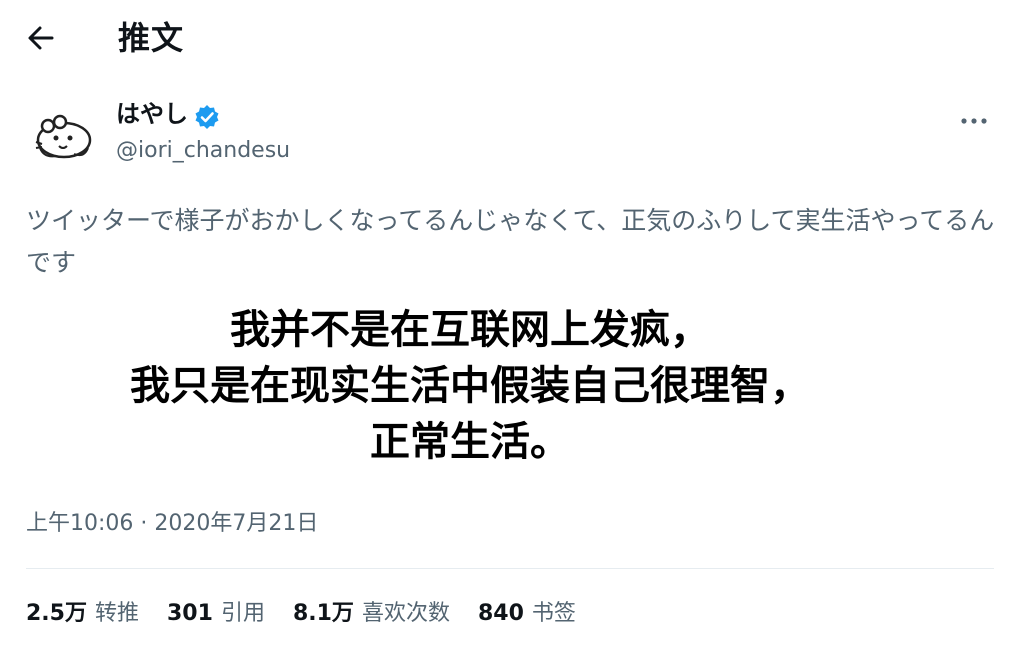  I want to click on stat-retweets: 2.5万 转推, so click(82, 614).